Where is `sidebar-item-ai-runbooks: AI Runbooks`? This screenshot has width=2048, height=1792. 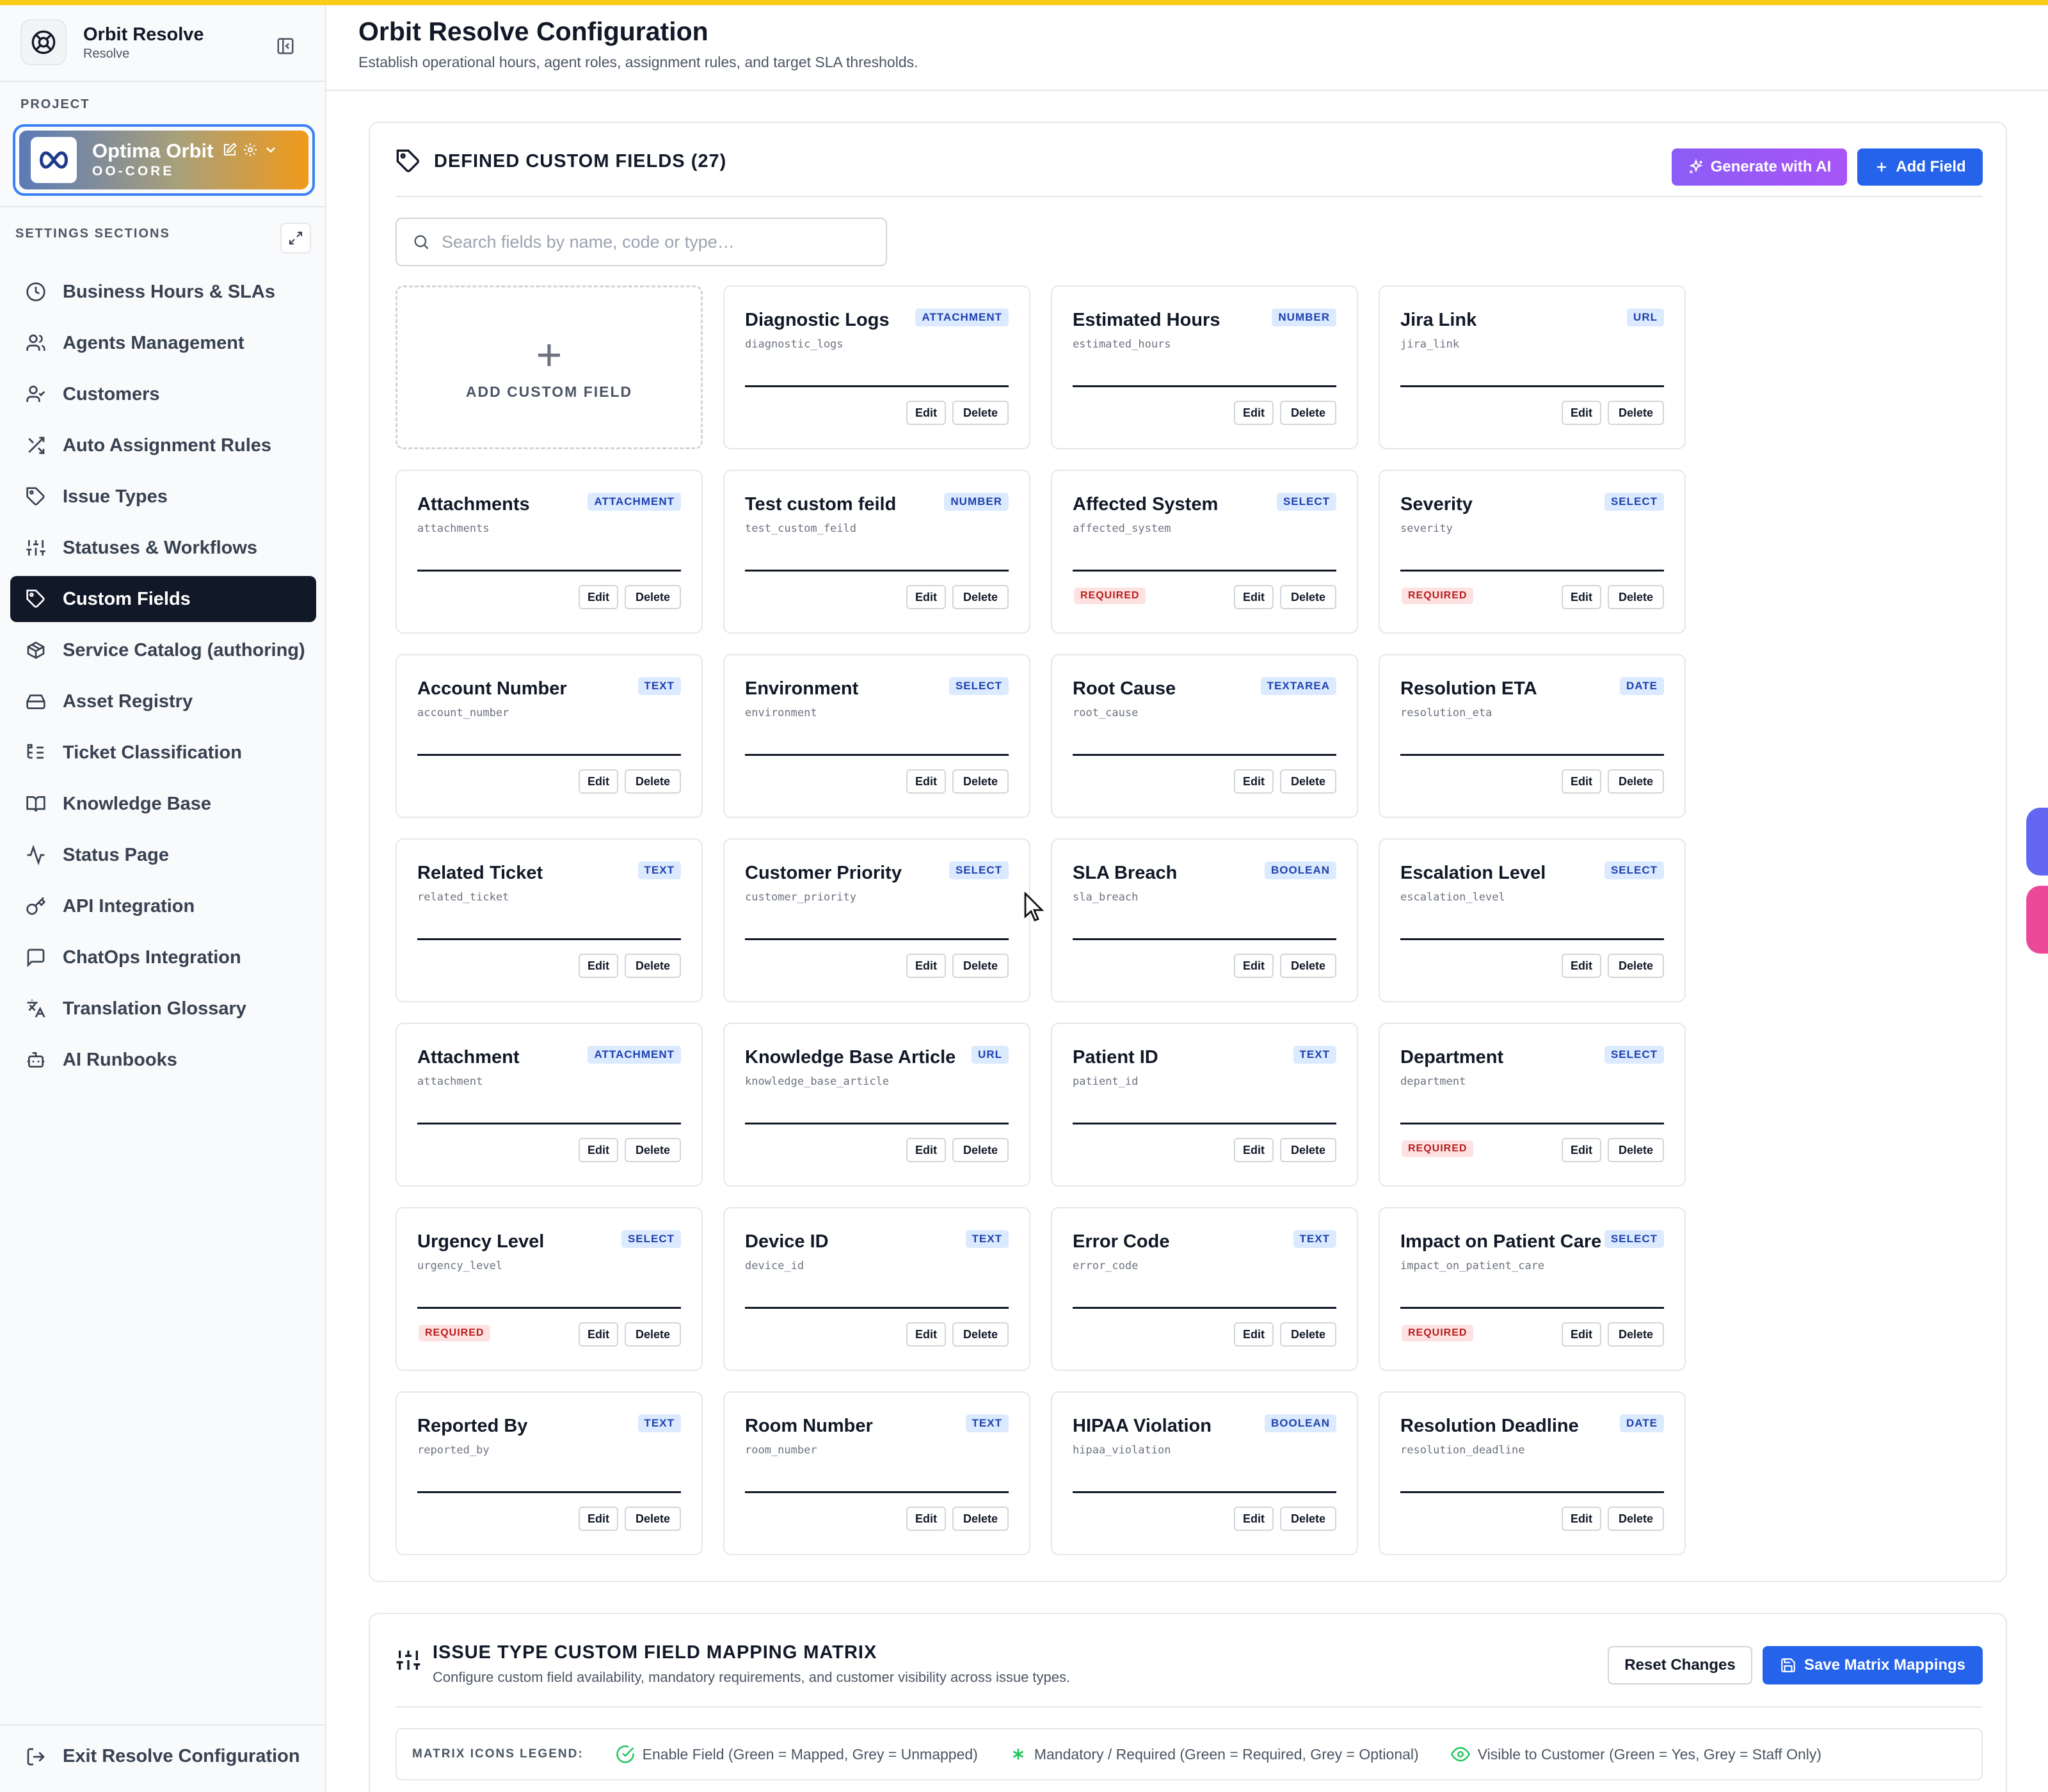 sidebar-item-ai-runbooks: AI Runbooks is located at coordinates (163, 1060).